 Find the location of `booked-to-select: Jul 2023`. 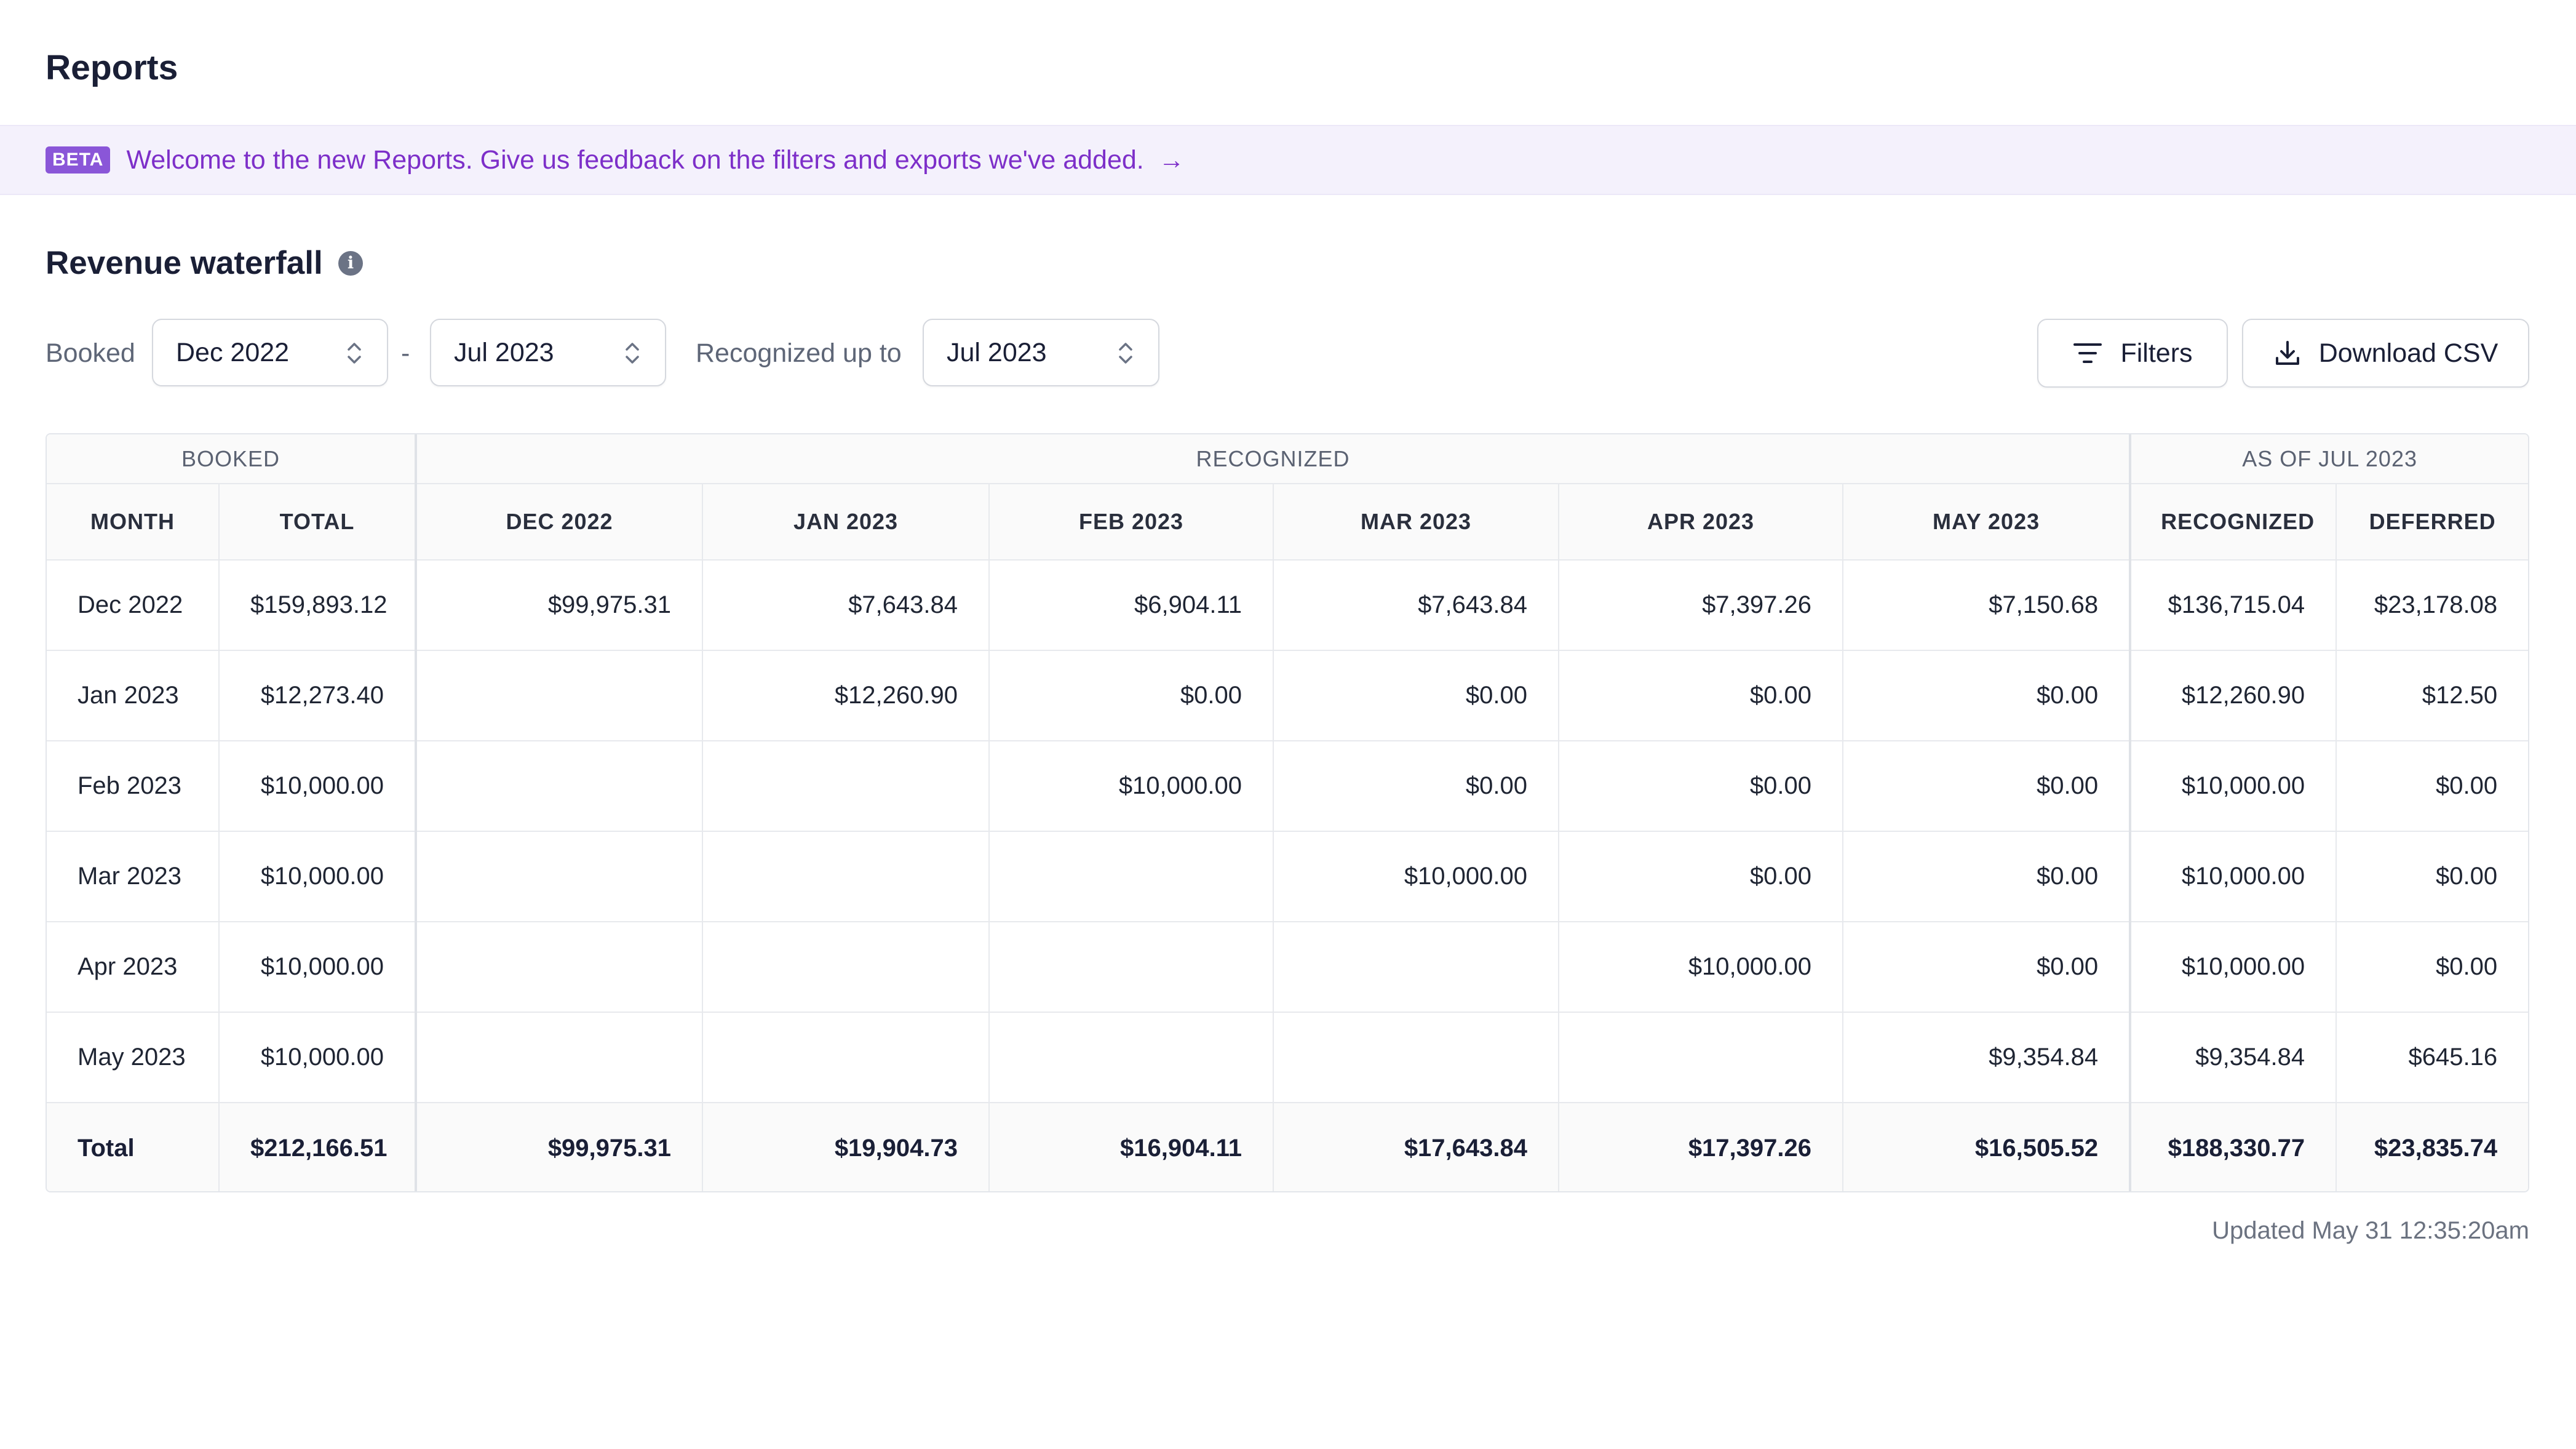

booked-to-select: Jul 2023 is located at coordinates (548, 352).